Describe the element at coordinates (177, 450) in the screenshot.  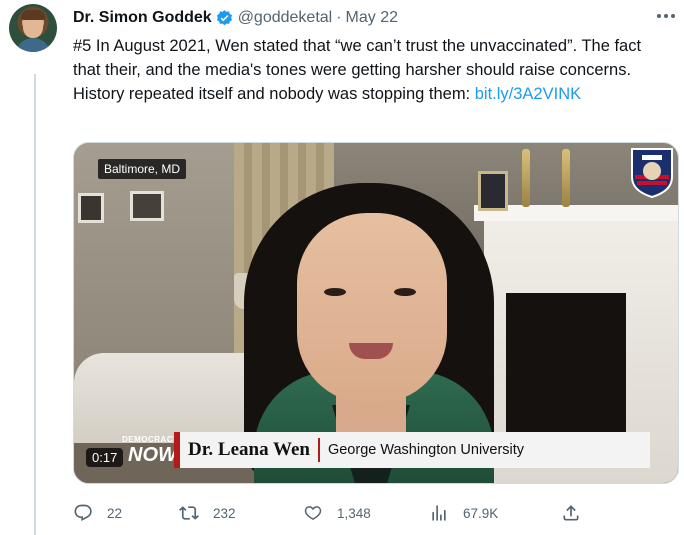
I see `lower-third-accent` at that location.